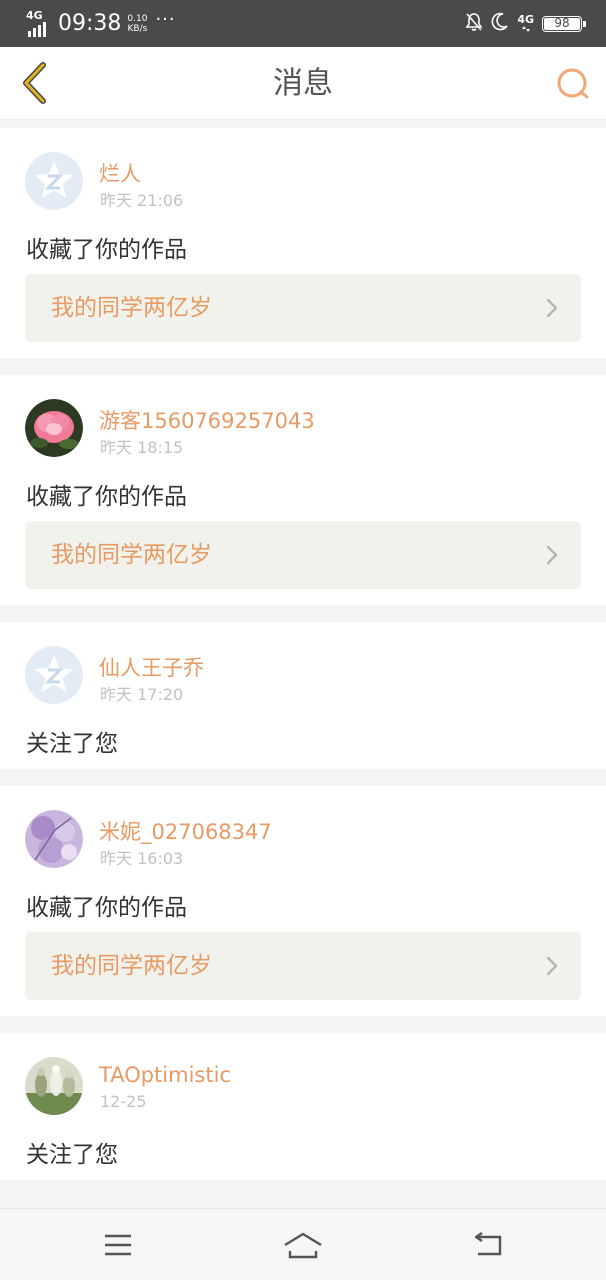 This screenshot has height=1280, width=606. I want to click on username: 米妮_027068347, so click(185, 831).